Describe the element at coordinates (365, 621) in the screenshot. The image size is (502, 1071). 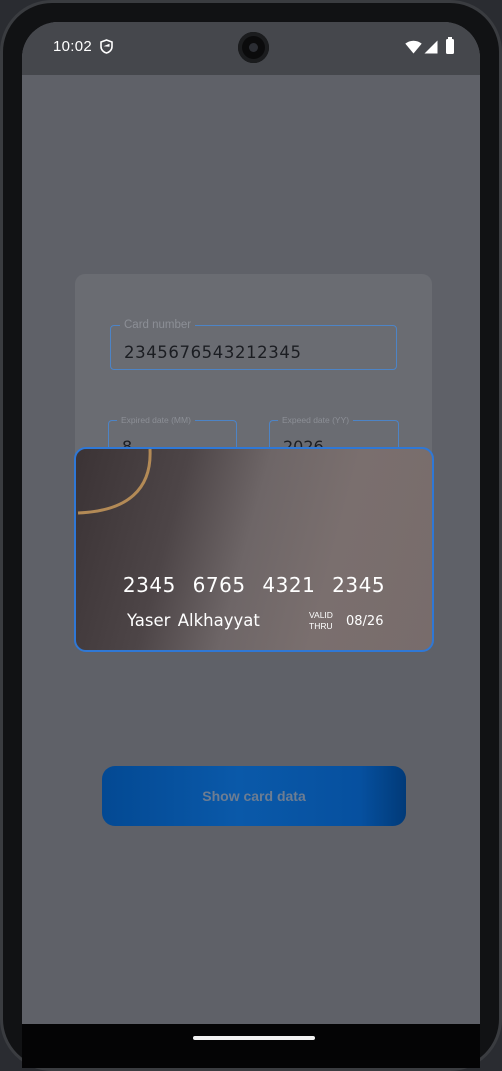
I see `card-expiry-date: 08/26` at that location.